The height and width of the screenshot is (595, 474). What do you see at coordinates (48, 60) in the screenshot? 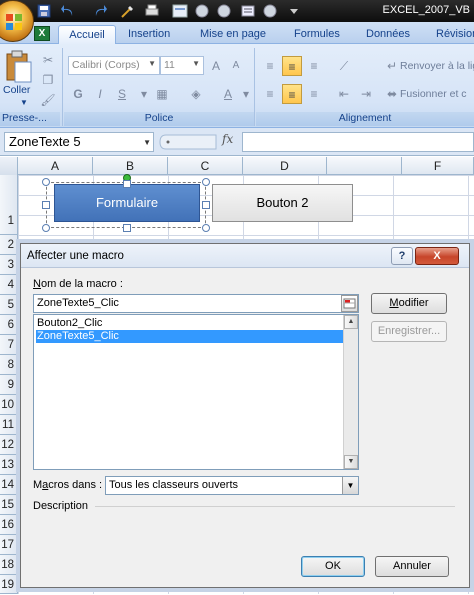
I see `cut-icon: ✂` at bounding box center [48, 60].